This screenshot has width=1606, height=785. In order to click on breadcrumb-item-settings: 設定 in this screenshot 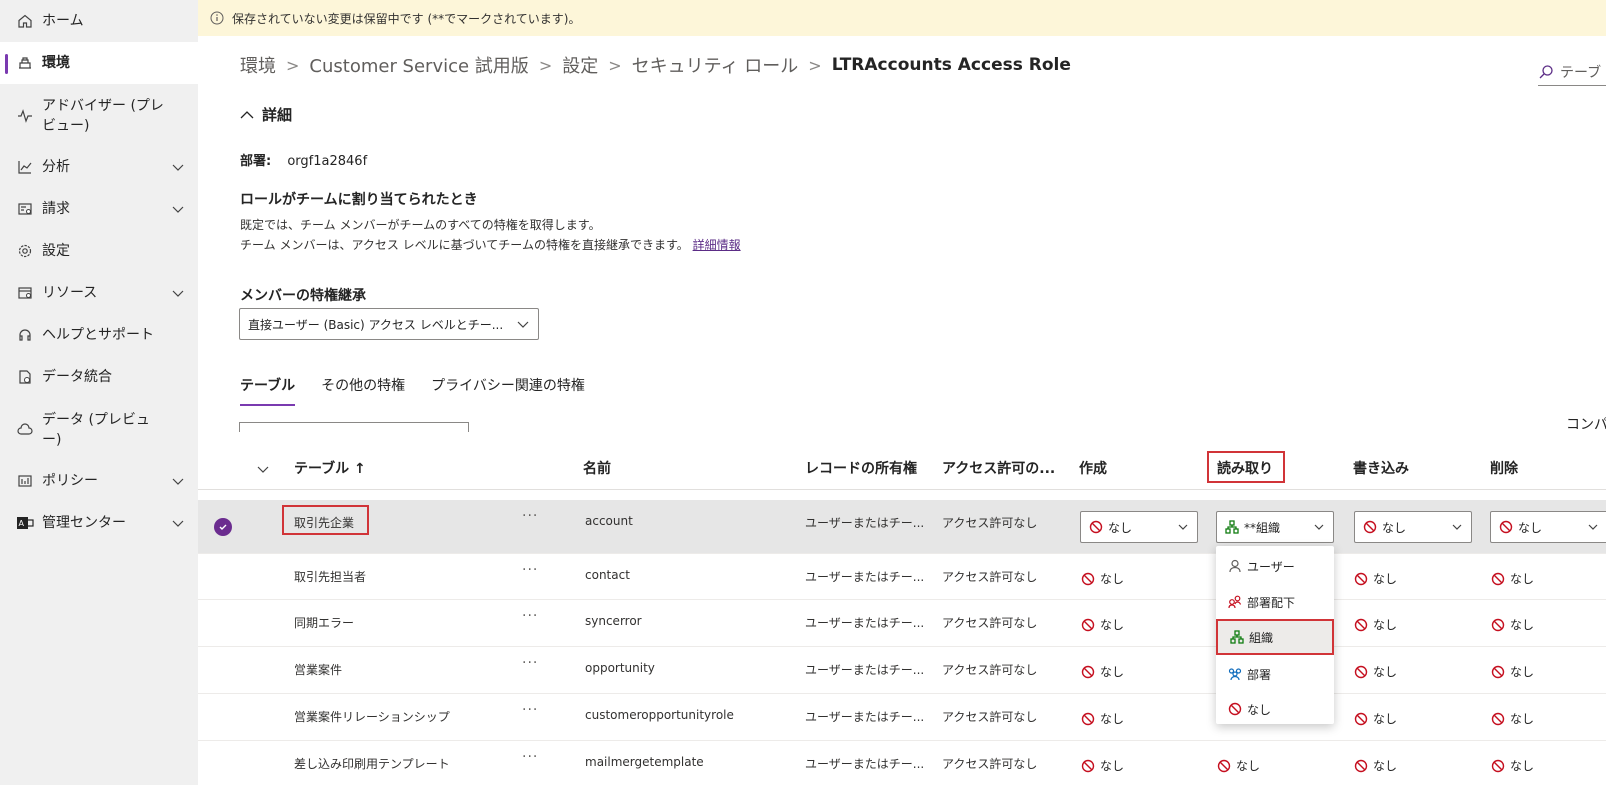, I will do `click(580, 65)`.